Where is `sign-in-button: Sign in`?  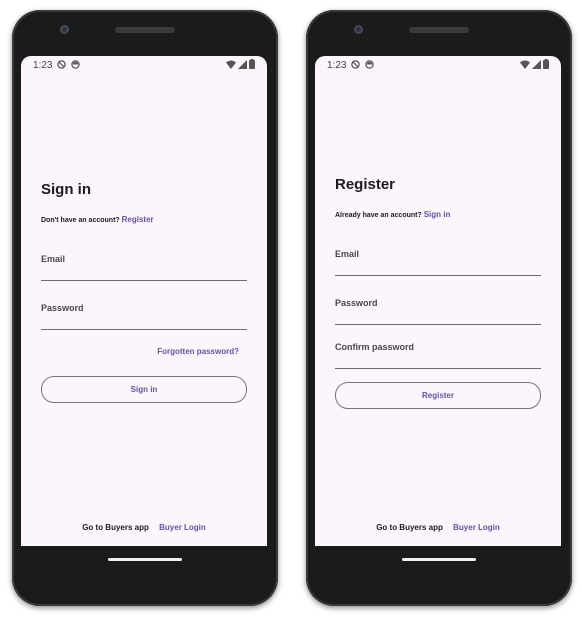 sign-in-button: Sign in is located at coordinates (144, 389).